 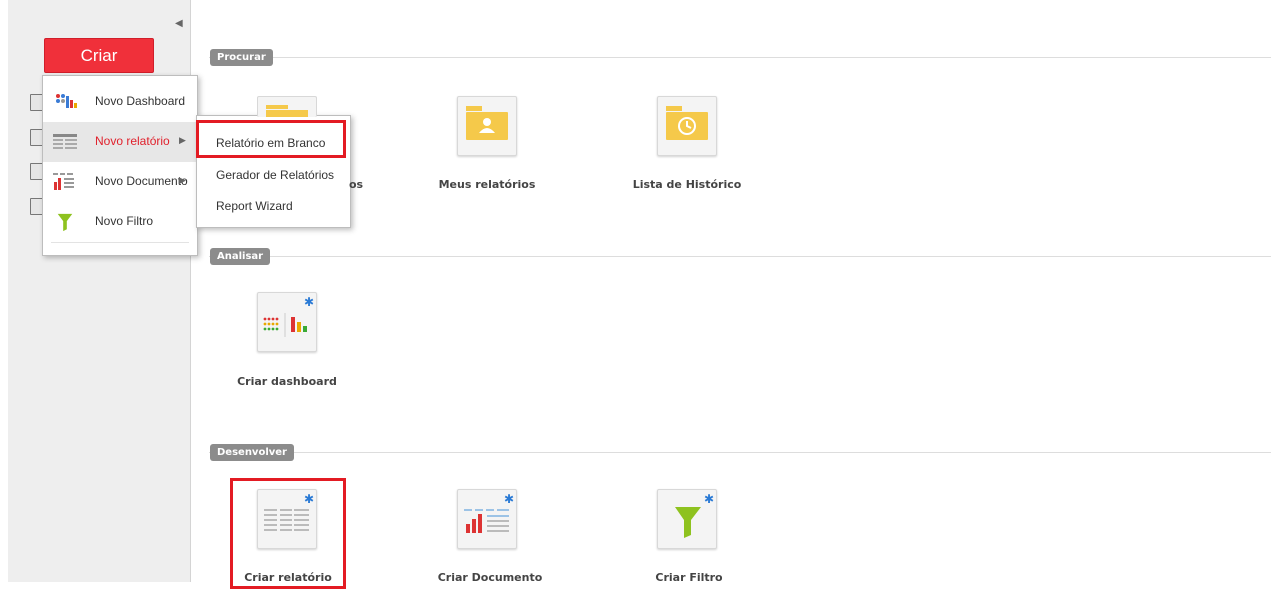 I want to click on menu-item-new-document: Novo Documento ▶, so click(x=120, y=182).